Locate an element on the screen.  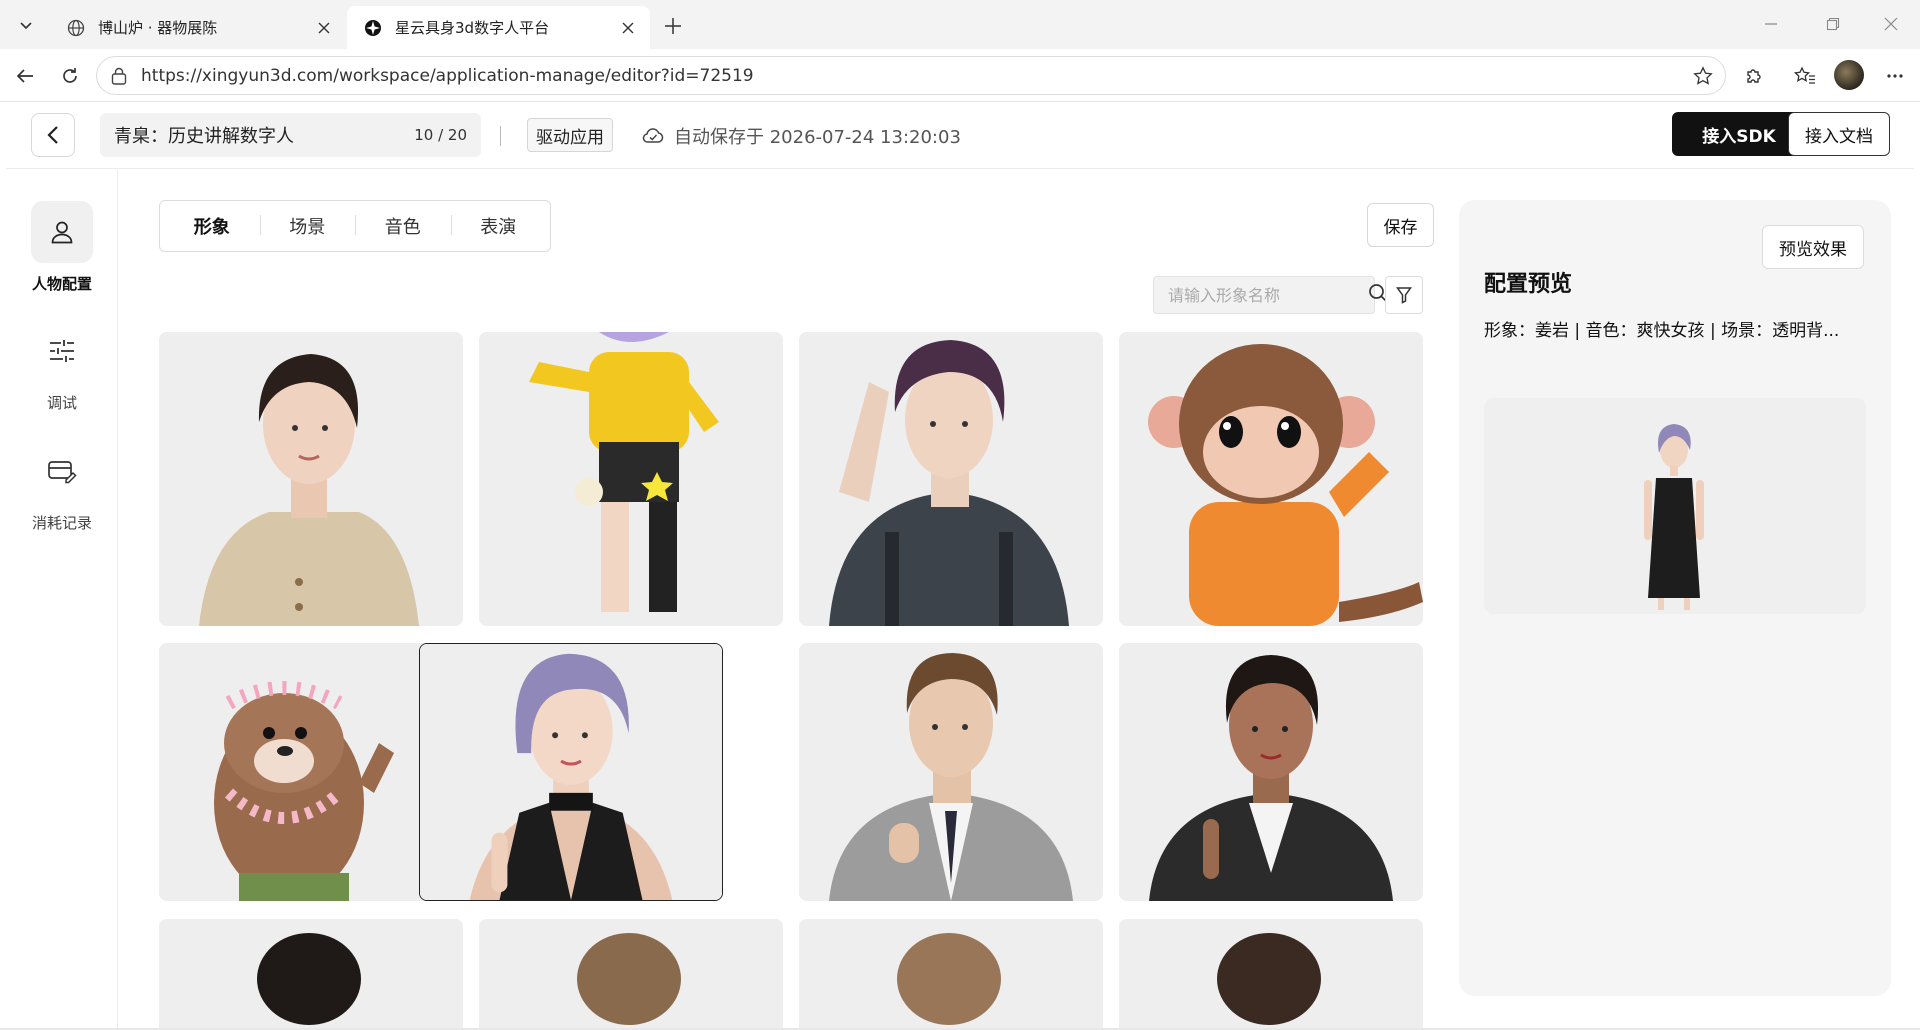
tab-list-button is located at coordinates (26, 25).